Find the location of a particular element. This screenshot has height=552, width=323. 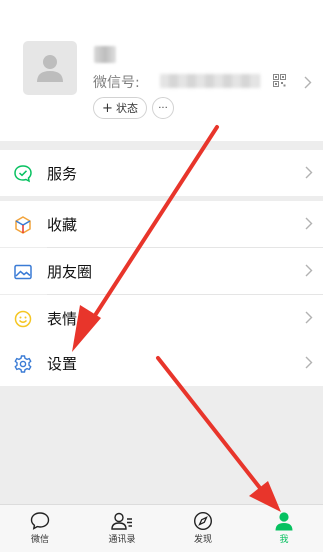

compass-icon is located at coordinates (203, 521).